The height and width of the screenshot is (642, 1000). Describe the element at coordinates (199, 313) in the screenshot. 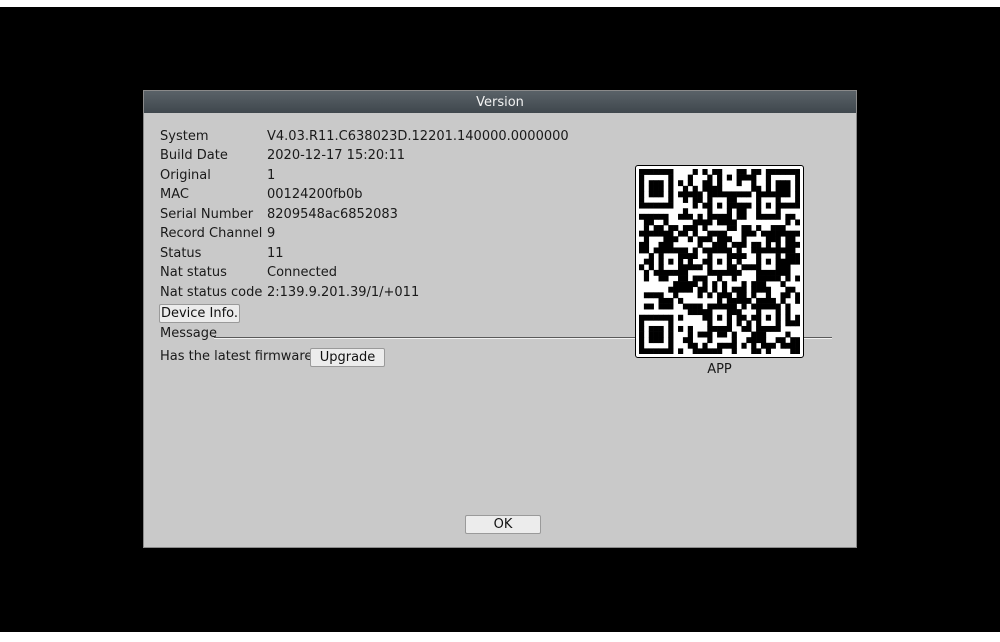

I see `device-info-button: Device Info.` at that location.